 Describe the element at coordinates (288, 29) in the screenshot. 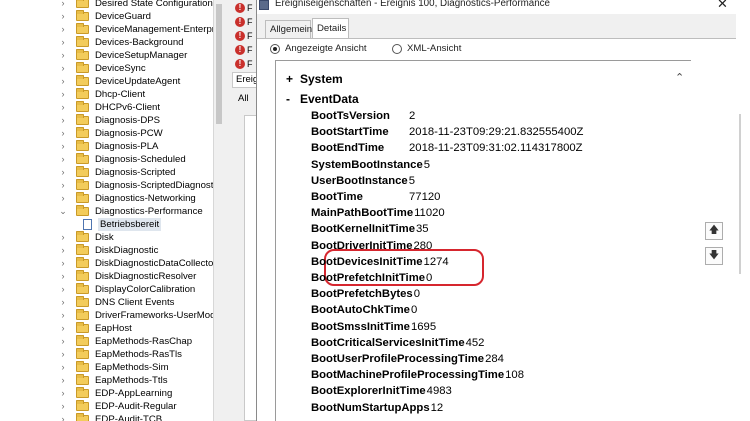

I see `tab-allgemein: Allgemein` at that location.